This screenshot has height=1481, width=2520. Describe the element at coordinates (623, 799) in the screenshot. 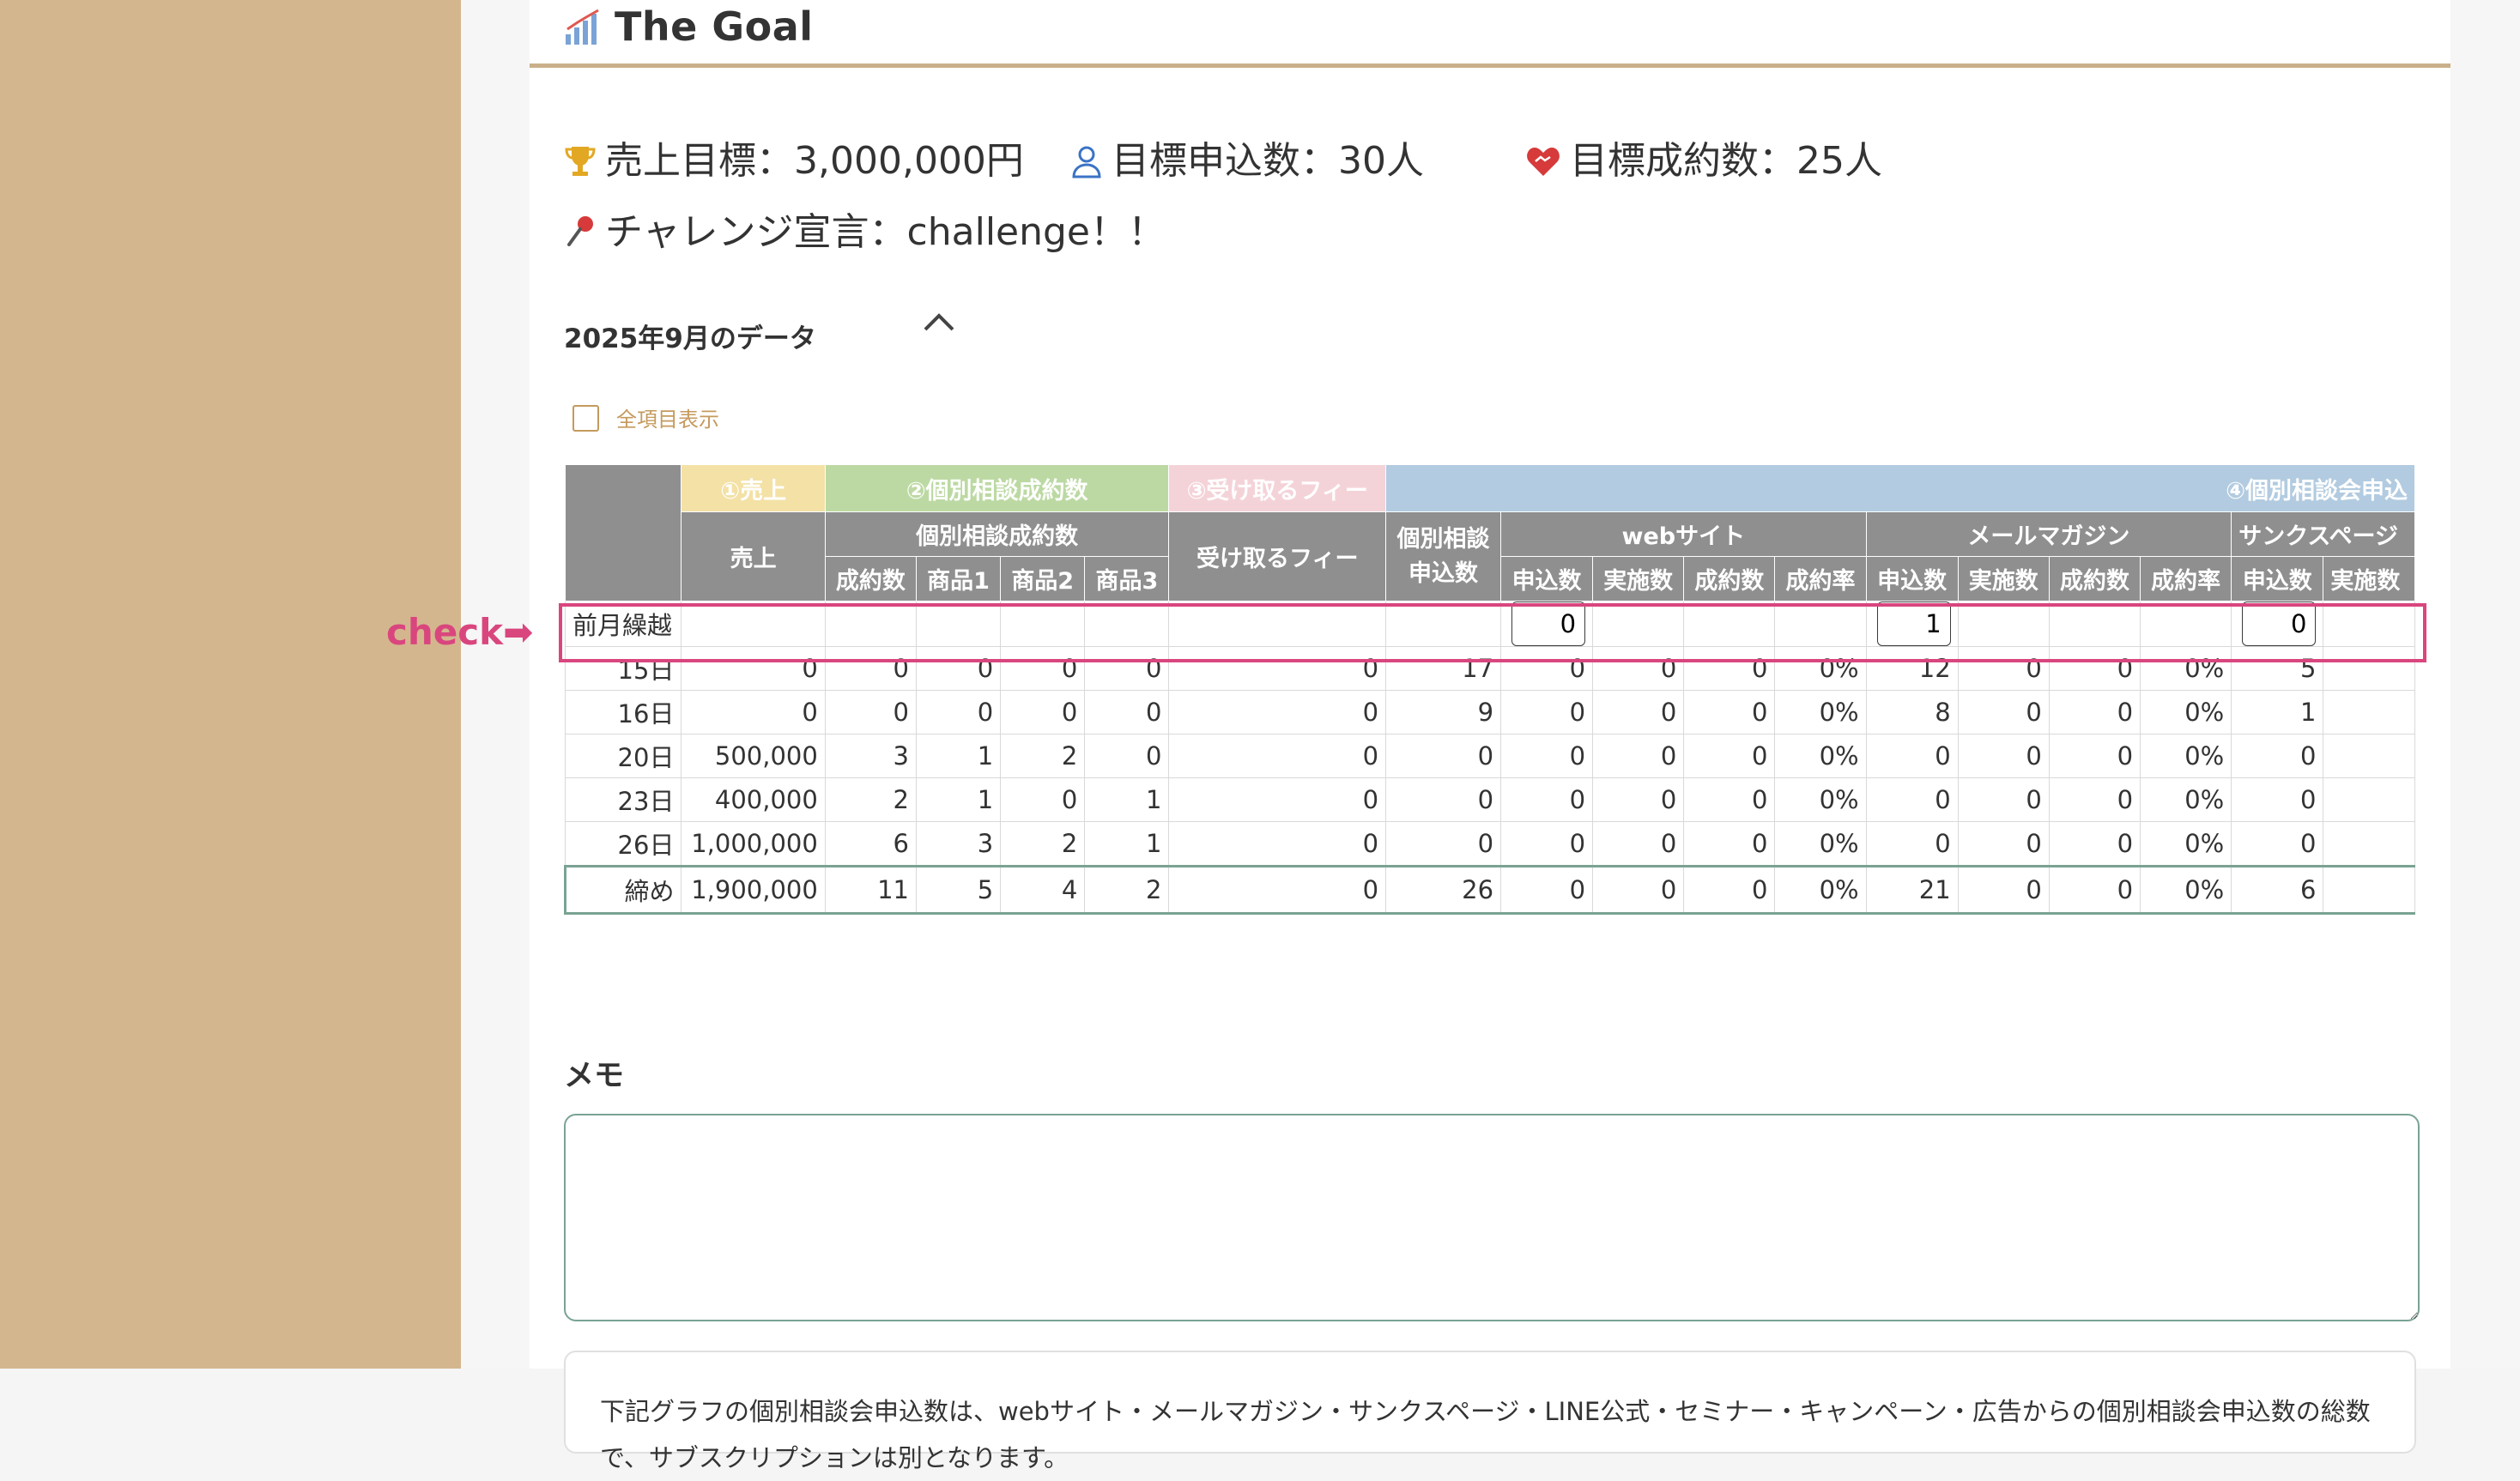

I see `row-label: 23日` at that location.